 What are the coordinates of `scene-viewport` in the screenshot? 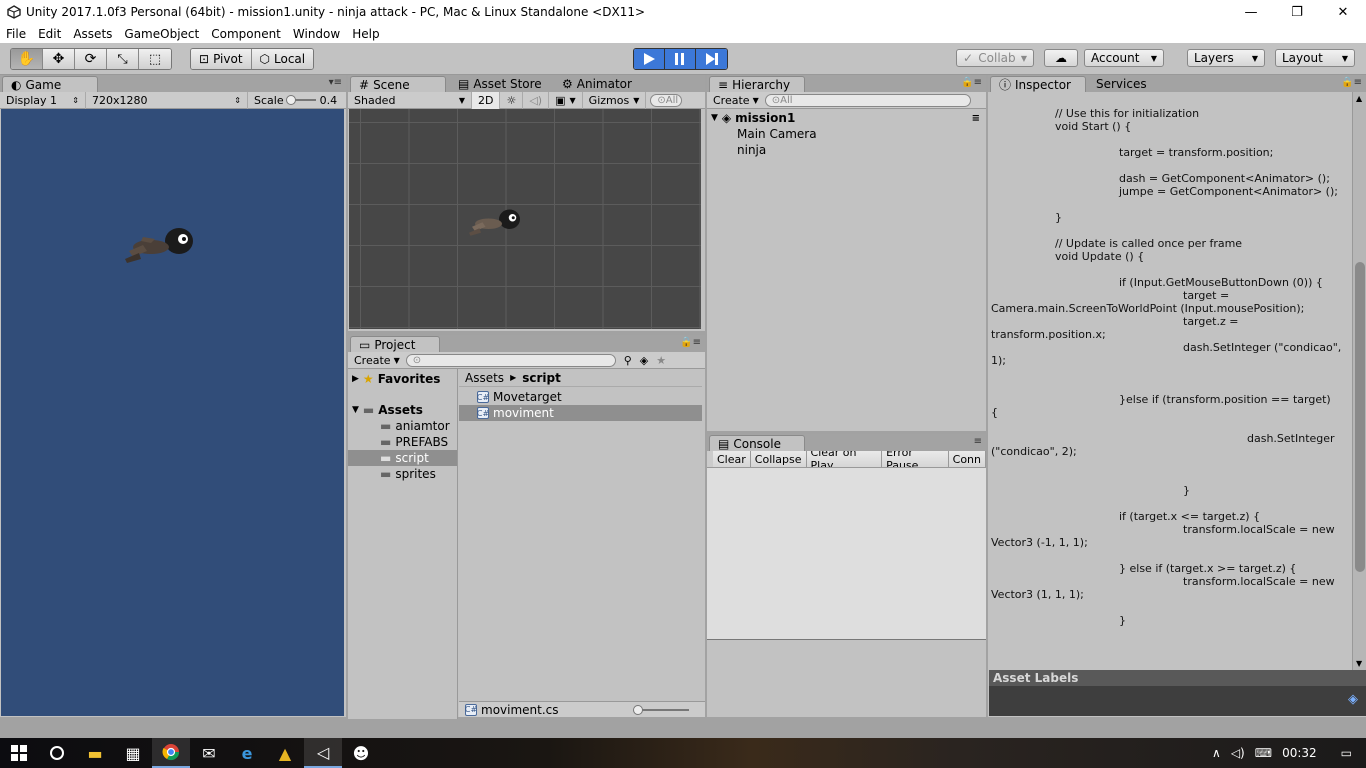 It's located at (525, 219).